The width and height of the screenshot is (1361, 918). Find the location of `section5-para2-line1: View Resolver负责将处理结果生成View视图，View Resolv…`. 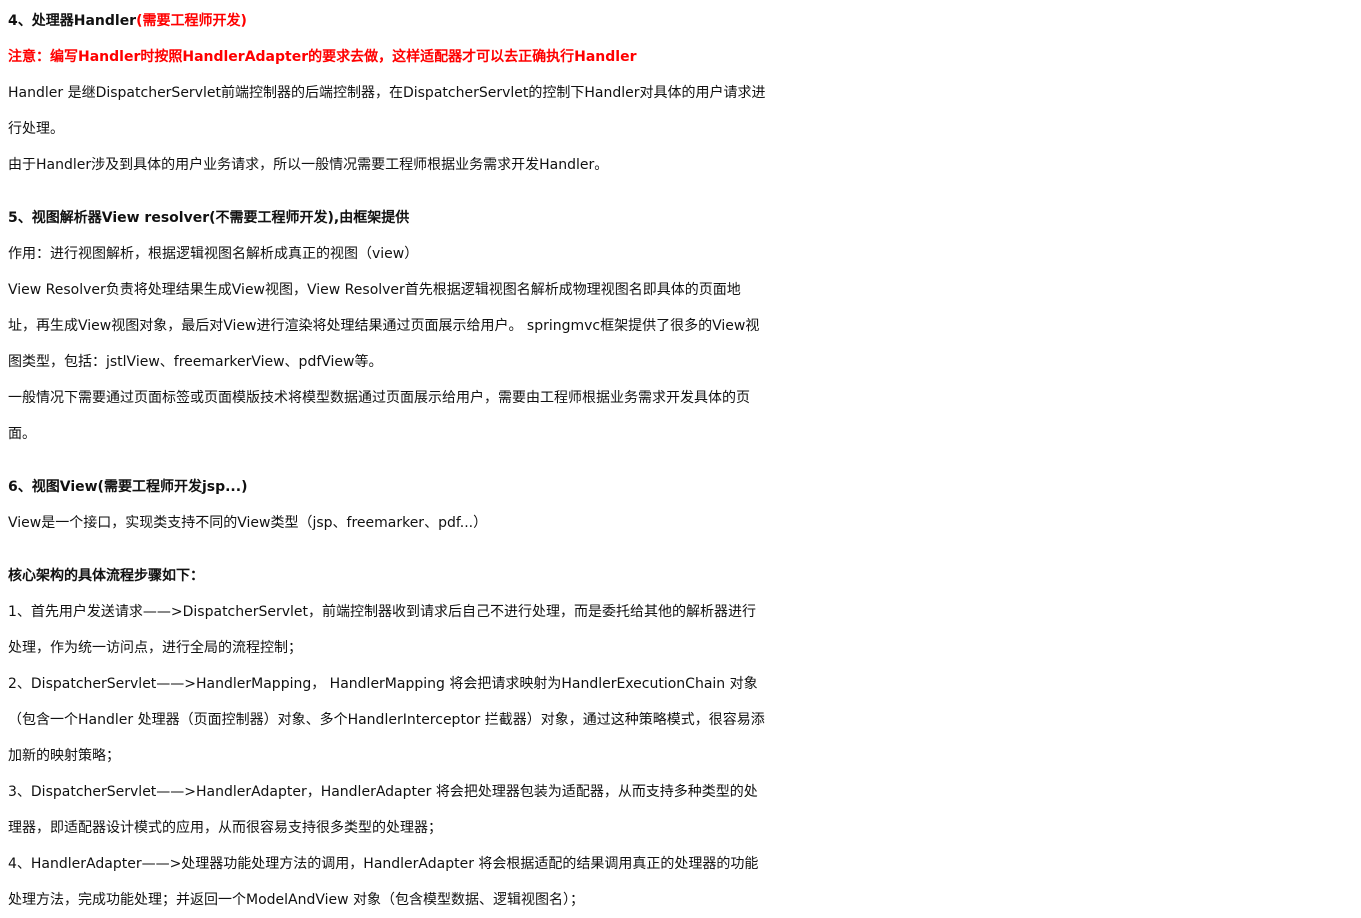

section5-para2-line1: View Resolver负责将处理结果生成View视图，View Resolv… is located at coordinates (374, 290).